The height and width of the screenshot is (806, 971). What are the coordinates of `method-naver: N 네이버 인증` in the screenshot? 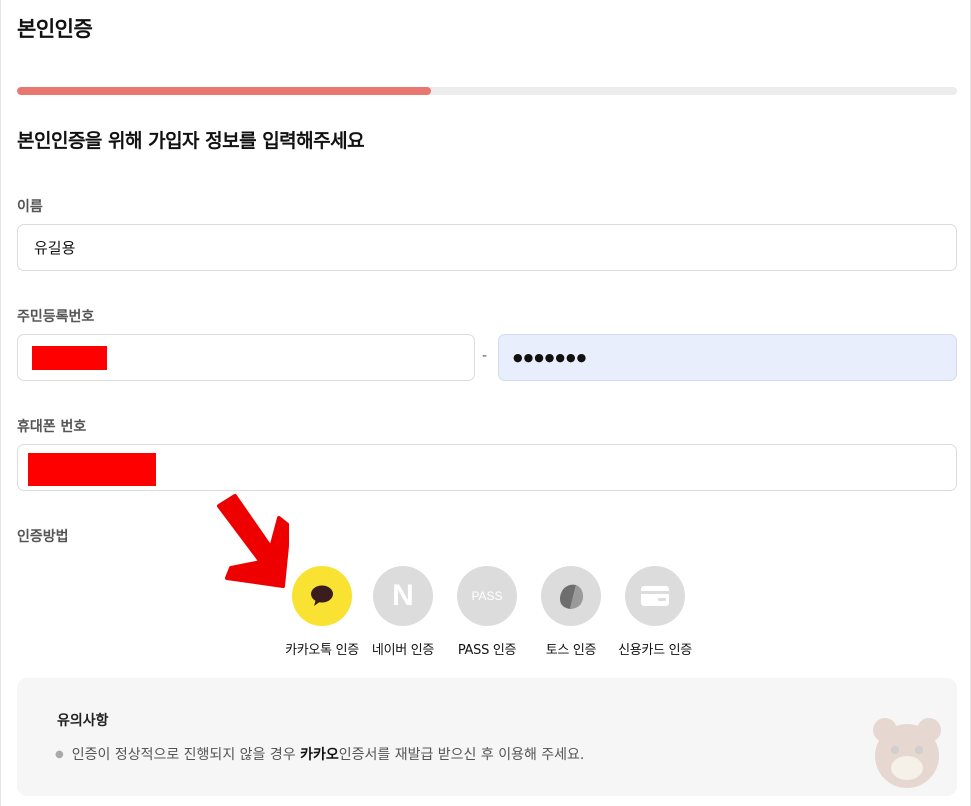 It's located at (403, 612).